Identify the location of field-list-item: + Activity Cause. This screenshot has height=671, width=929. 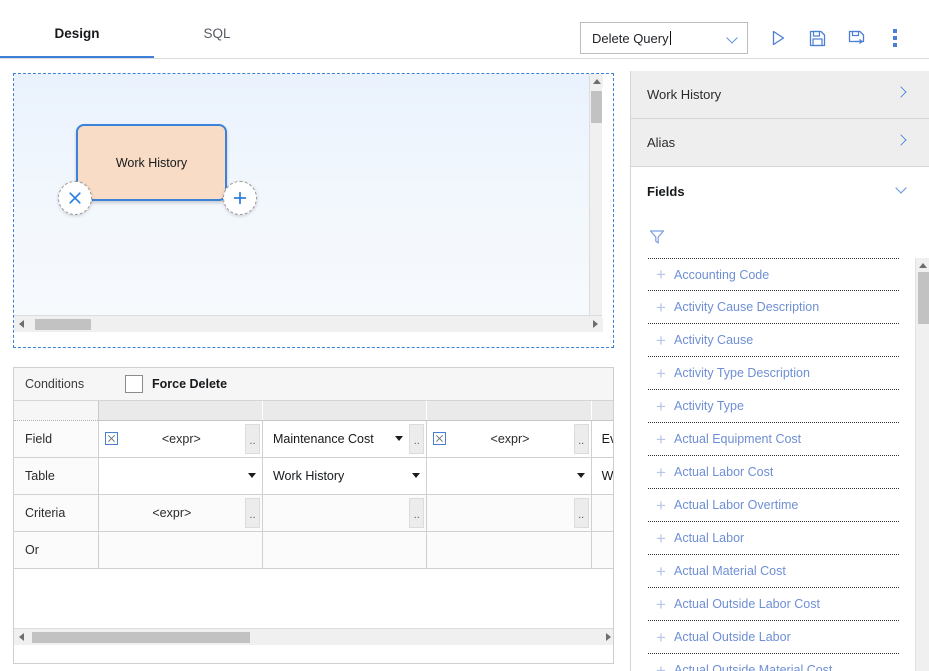
(773, 340).